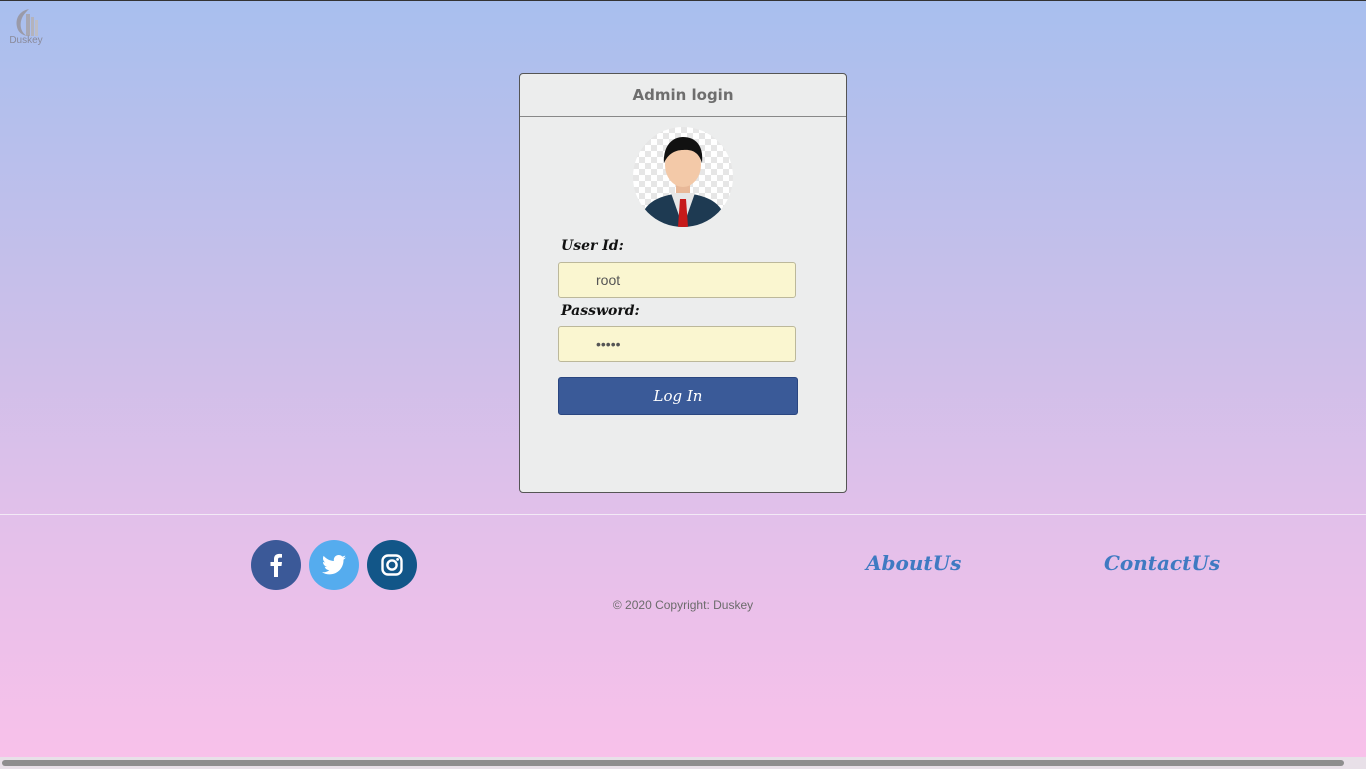  What do you see at coordinates (673, 763) in the screenshot?
I see `scrollbar-thumb` at bounding box center [673, 763].